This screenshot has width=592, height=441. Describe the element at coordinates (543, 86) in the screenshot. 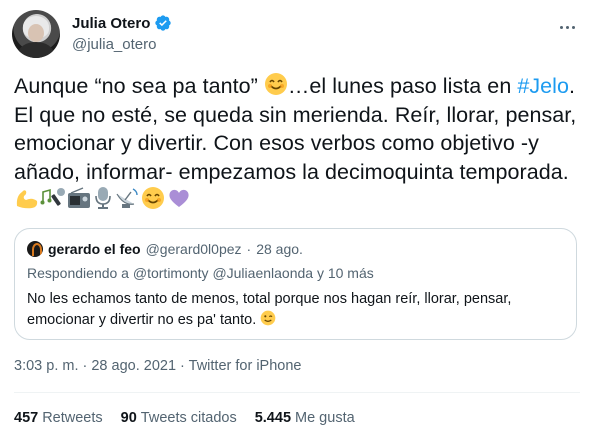

I see `hashtag-link: #Jelo` at that location.